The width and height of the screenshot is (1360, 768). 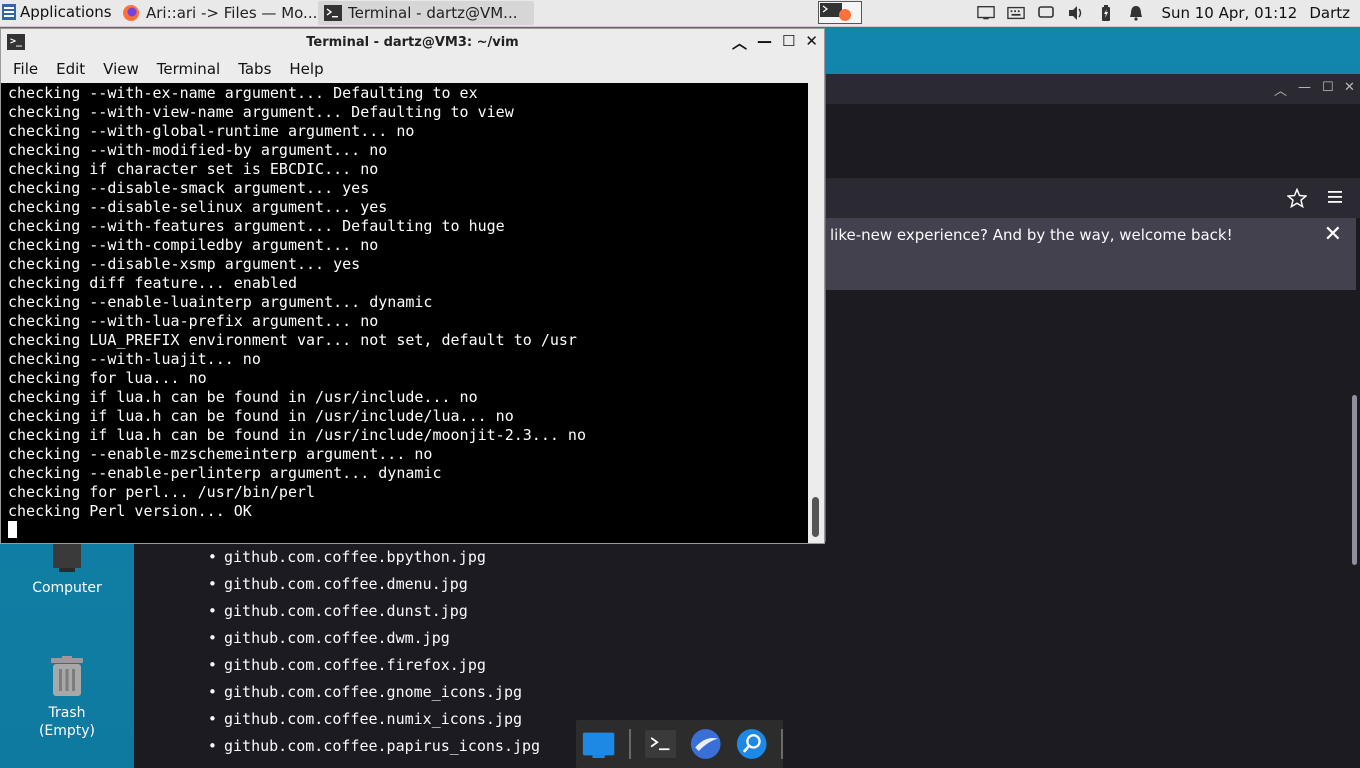 What do you see at coordinates (67, 70) in the screenshot?
I see `menu-edit: Edit` at bounding box center [67, 70].